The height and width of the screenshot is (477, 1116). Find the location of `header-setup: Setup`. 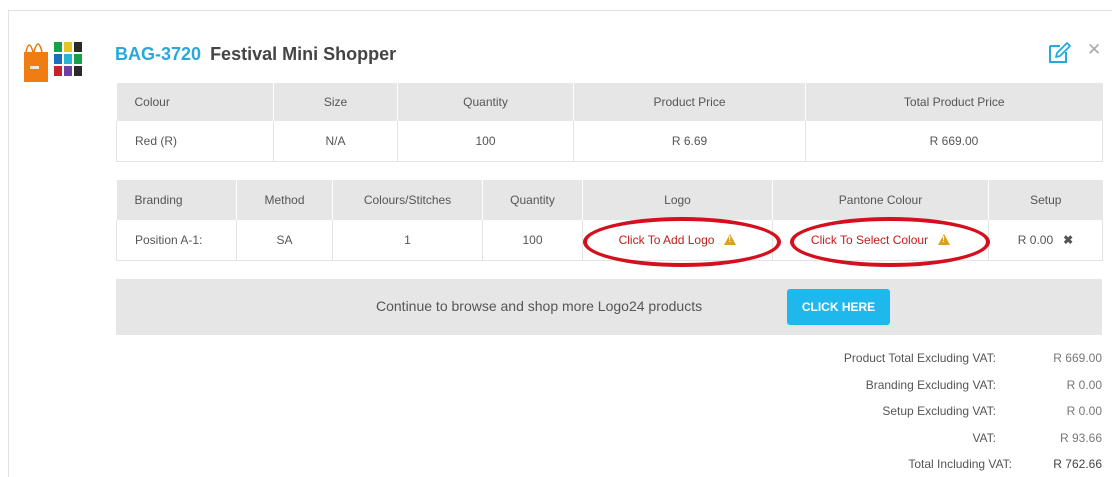

header-setup: Setup is located at coordinates (1045, 200).